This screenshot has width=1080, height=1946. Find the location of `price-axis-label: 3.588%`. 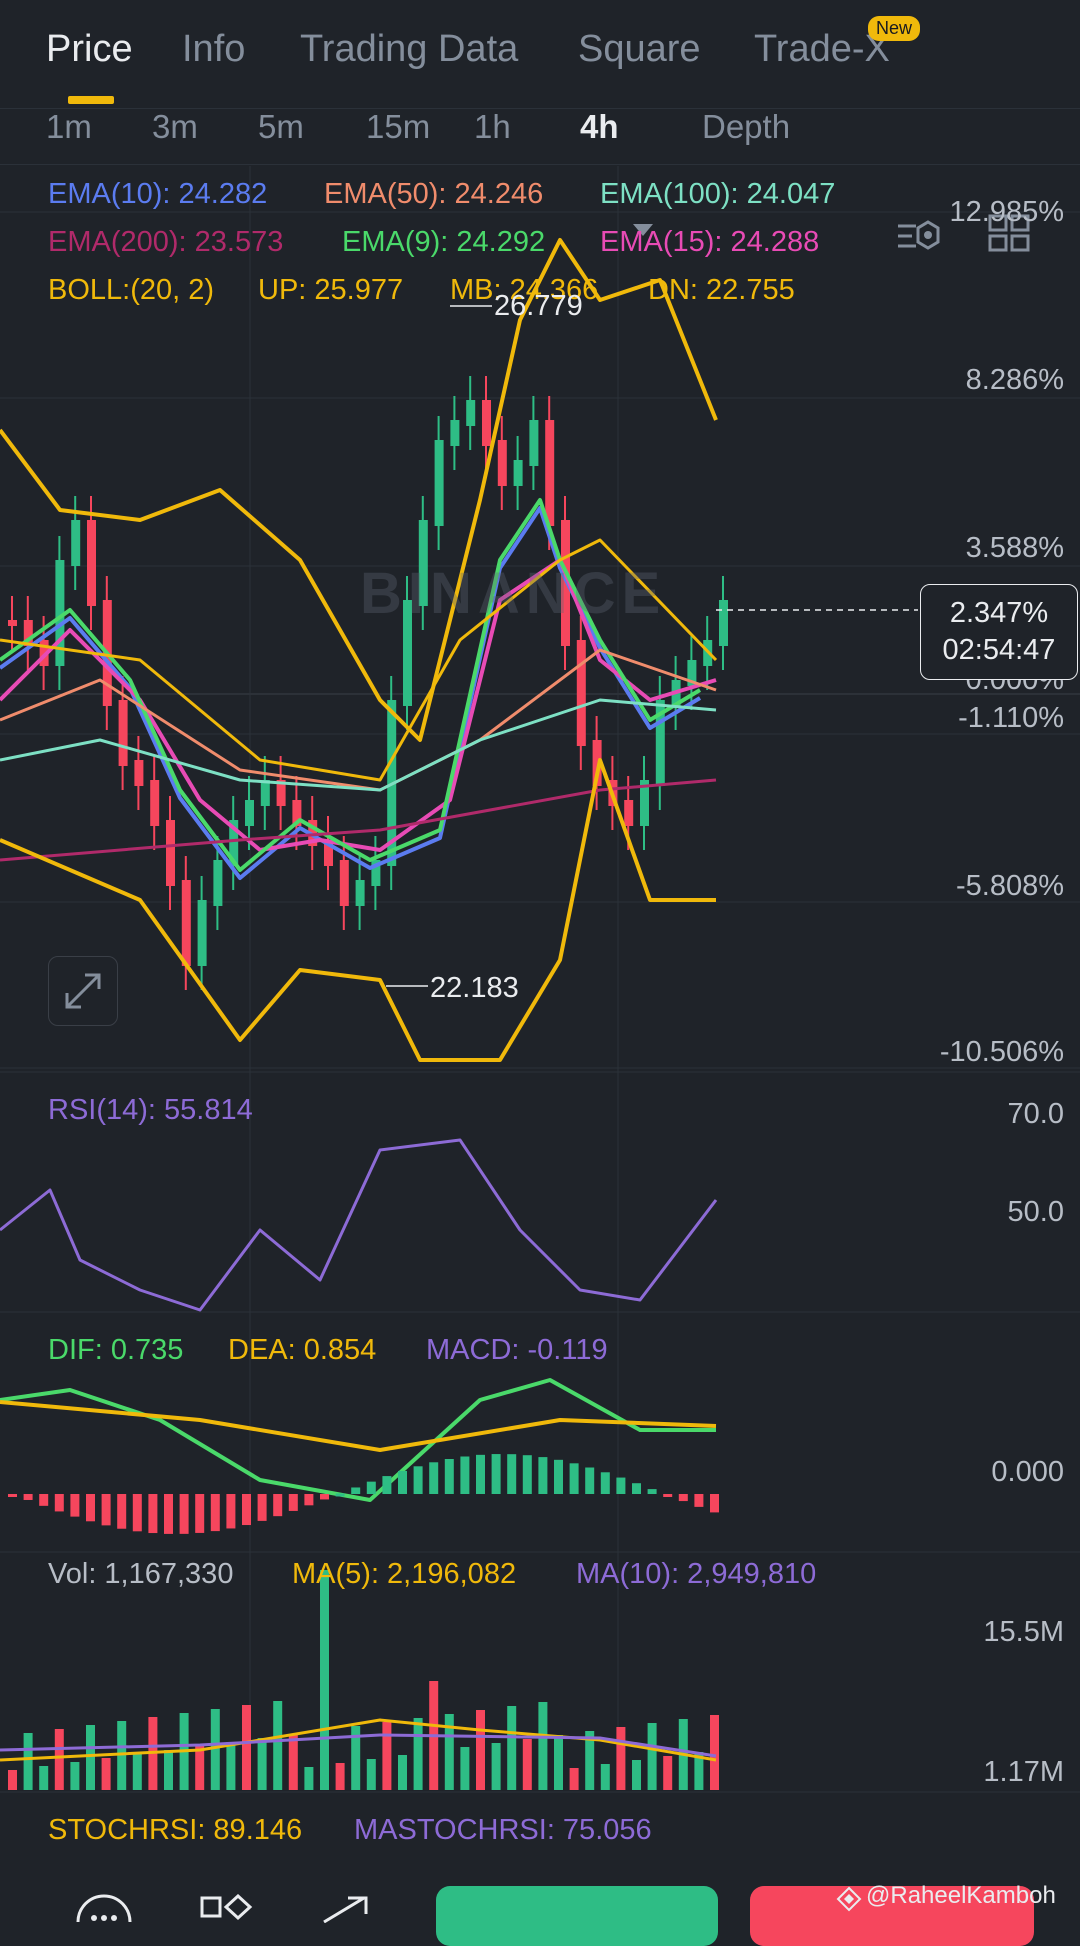

price-axis-label: 3.588% is located at coordinates (1014, 548).